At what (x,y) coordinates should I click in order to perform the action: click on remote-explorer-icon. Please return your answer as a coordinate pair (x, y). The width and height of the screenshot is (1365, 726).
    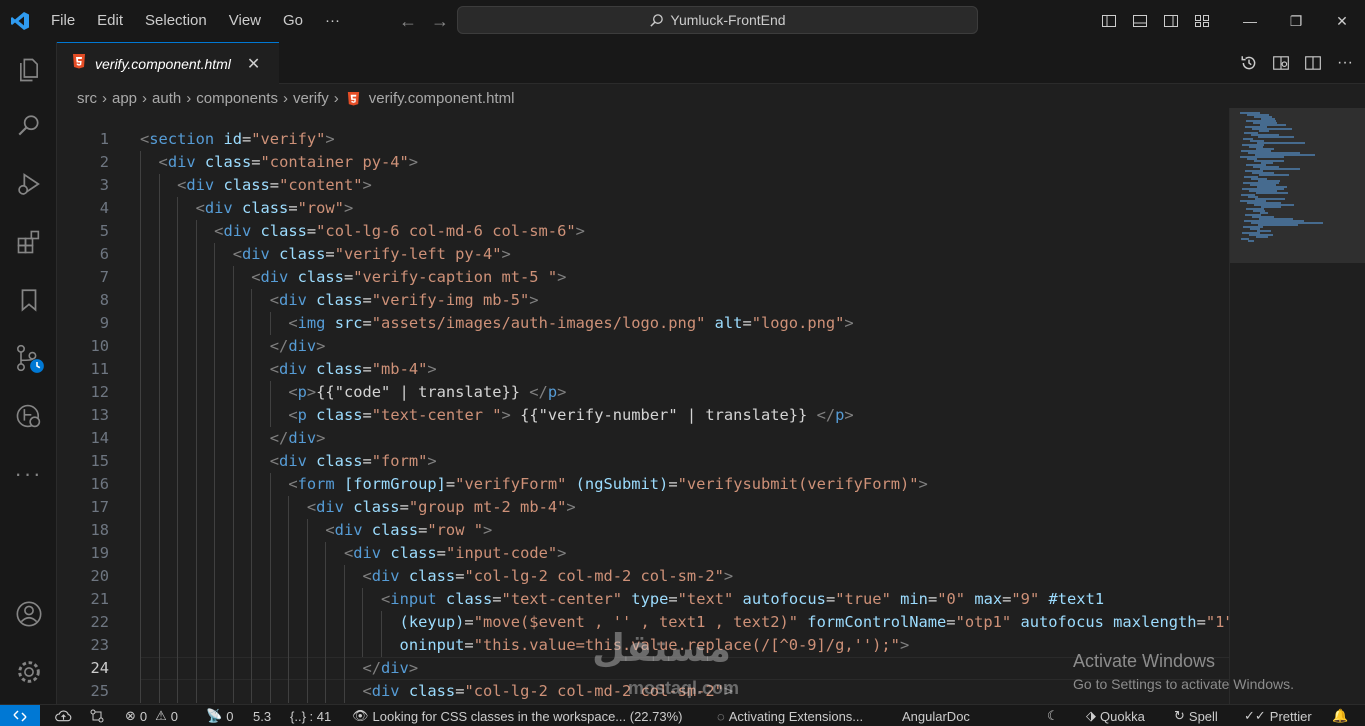
    Looking at the image, I should click on (28, 416).